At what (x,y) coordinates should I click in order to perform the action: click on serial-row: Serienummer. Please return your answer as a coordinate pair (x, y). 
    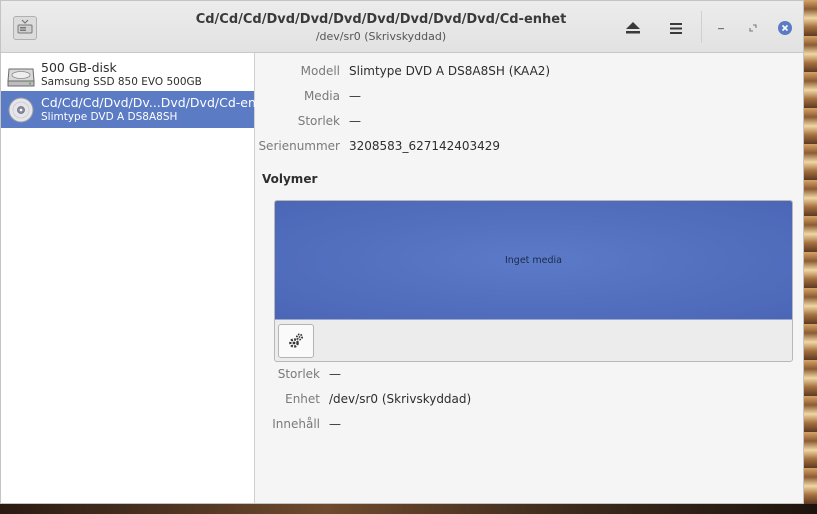
    Looking at the image, I should click on (298, 147).